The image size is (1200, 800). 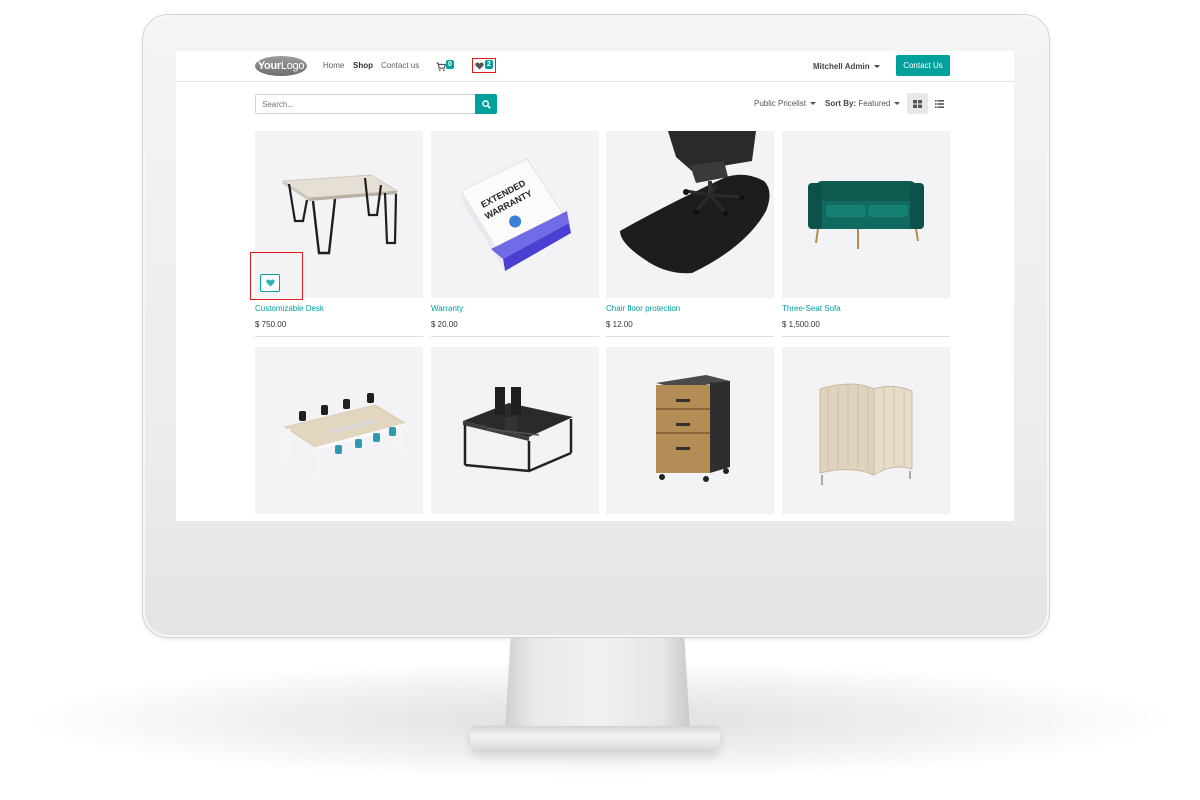 I want to click on product-price: $ 20.00, so click(x=444, y=324).